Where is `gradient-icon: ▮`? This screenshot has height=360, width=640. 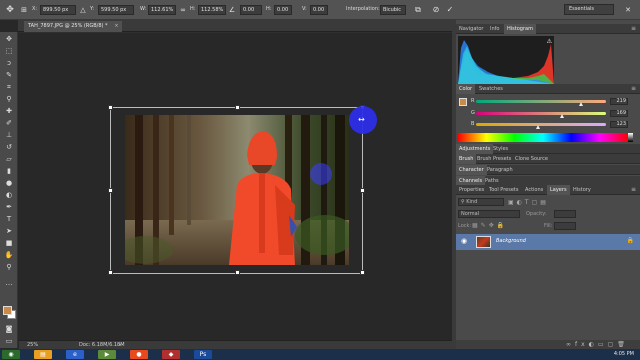 gradient-icon: ▮ is located at coordinates (9, 171).